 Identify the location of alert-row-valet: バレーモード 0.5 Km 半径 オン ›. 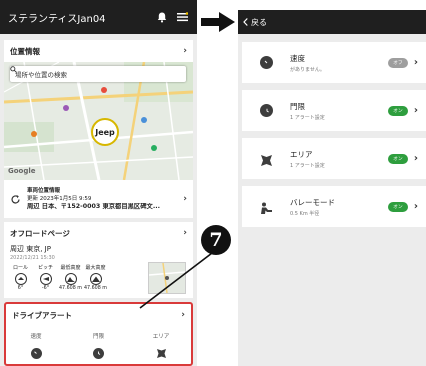
(334, 206).